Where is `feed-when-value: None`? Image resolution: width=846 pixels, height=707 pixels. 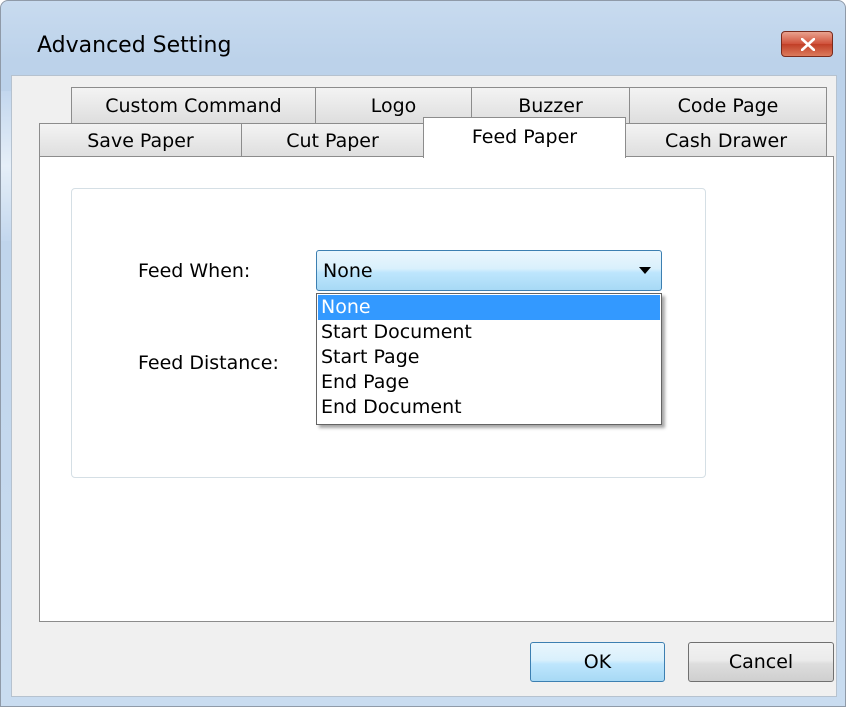
feed-when-value: None is located at coordinates (348, 271).